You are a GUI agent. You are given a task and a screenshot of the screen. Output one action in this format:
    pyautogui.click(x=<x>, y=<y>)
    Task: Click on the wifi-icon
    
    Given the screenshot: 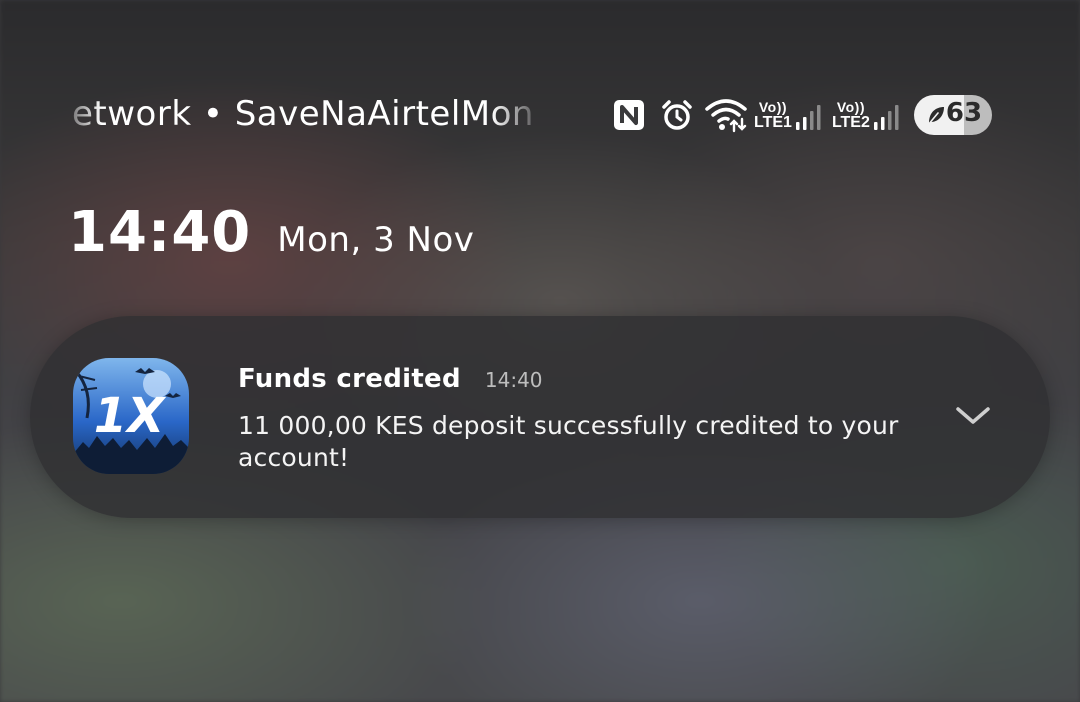 What is the action you would take?
    pyautogui.click(x=726, y=116)
    